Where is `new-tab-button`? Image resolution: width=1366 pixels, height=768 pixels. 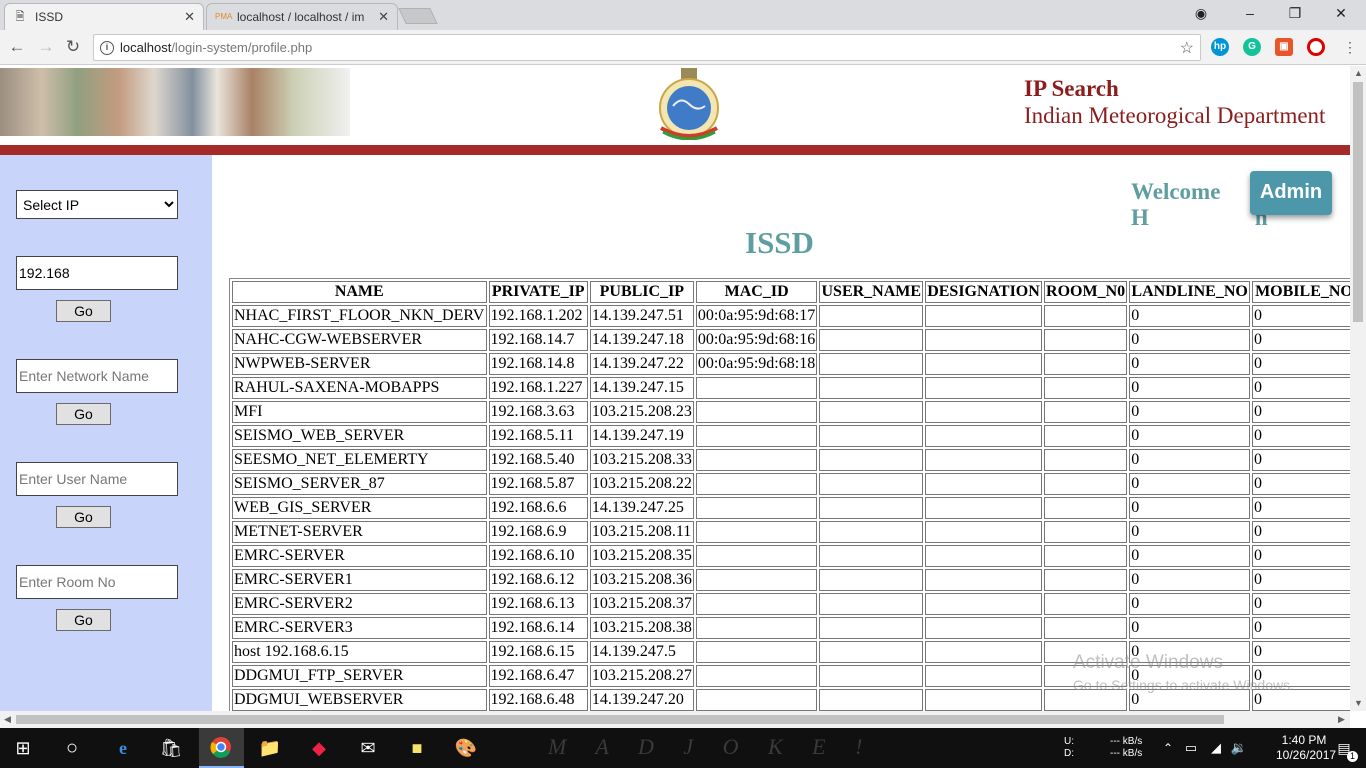
new-tab-button is located at coordinates (418, 16).